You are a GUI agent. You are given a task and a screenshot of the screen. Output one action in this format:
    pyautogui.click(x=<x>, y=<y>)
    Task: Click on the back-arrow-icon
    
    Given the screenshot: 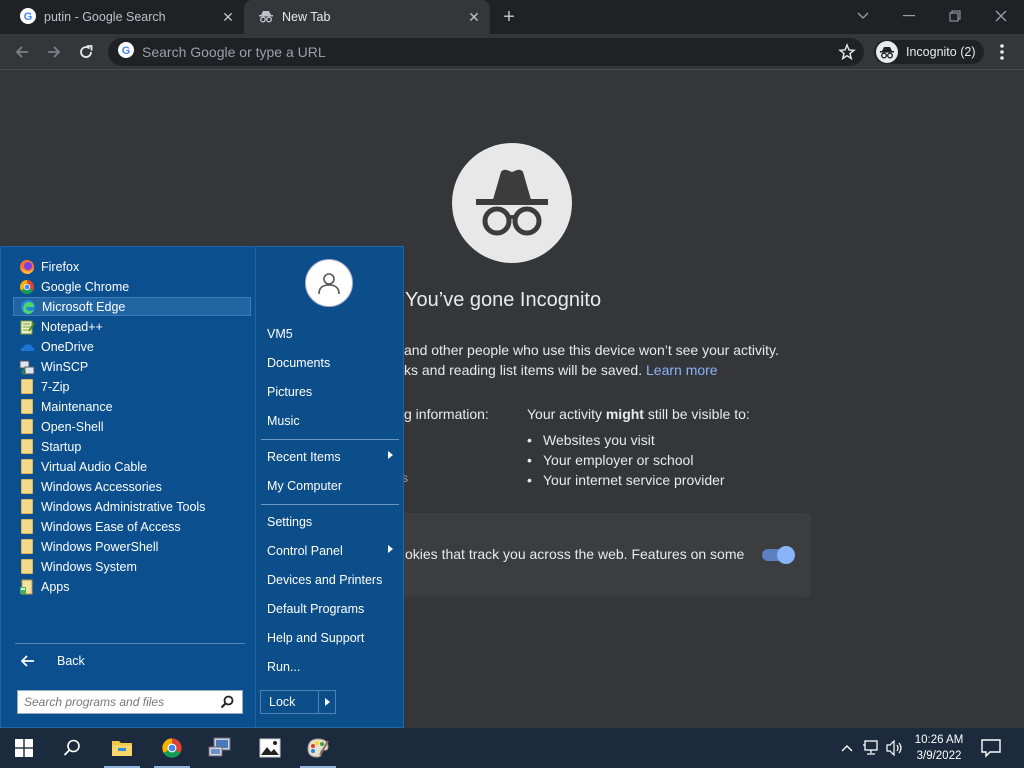 What is the action you would take?
    pyautogui.click(x=22, y=52)
    